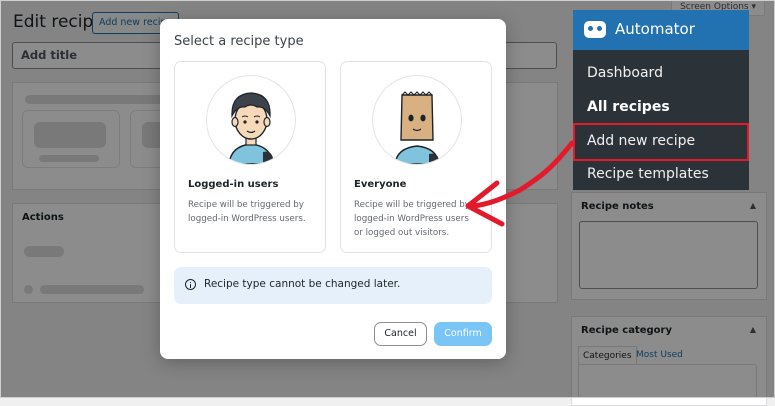 This screenshot has width=775, height=406. I want to click on automator-menu-title: Automator, so click(655, 29).